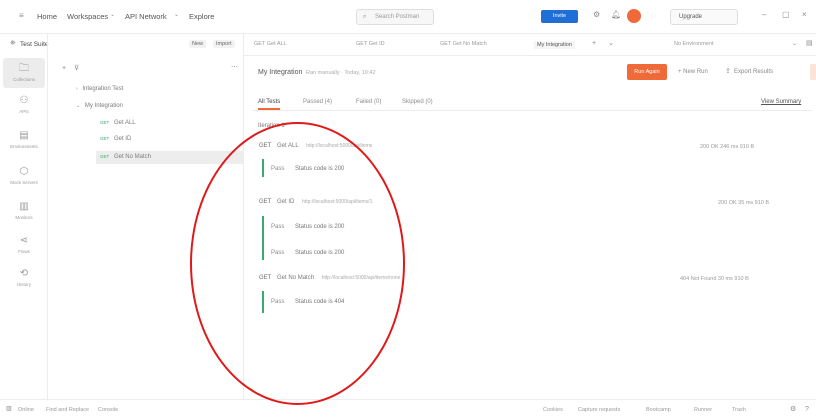 The height and width of the screenshot is (419, 816). I want to click on filter-icon: ⊽, so click(76, 68).